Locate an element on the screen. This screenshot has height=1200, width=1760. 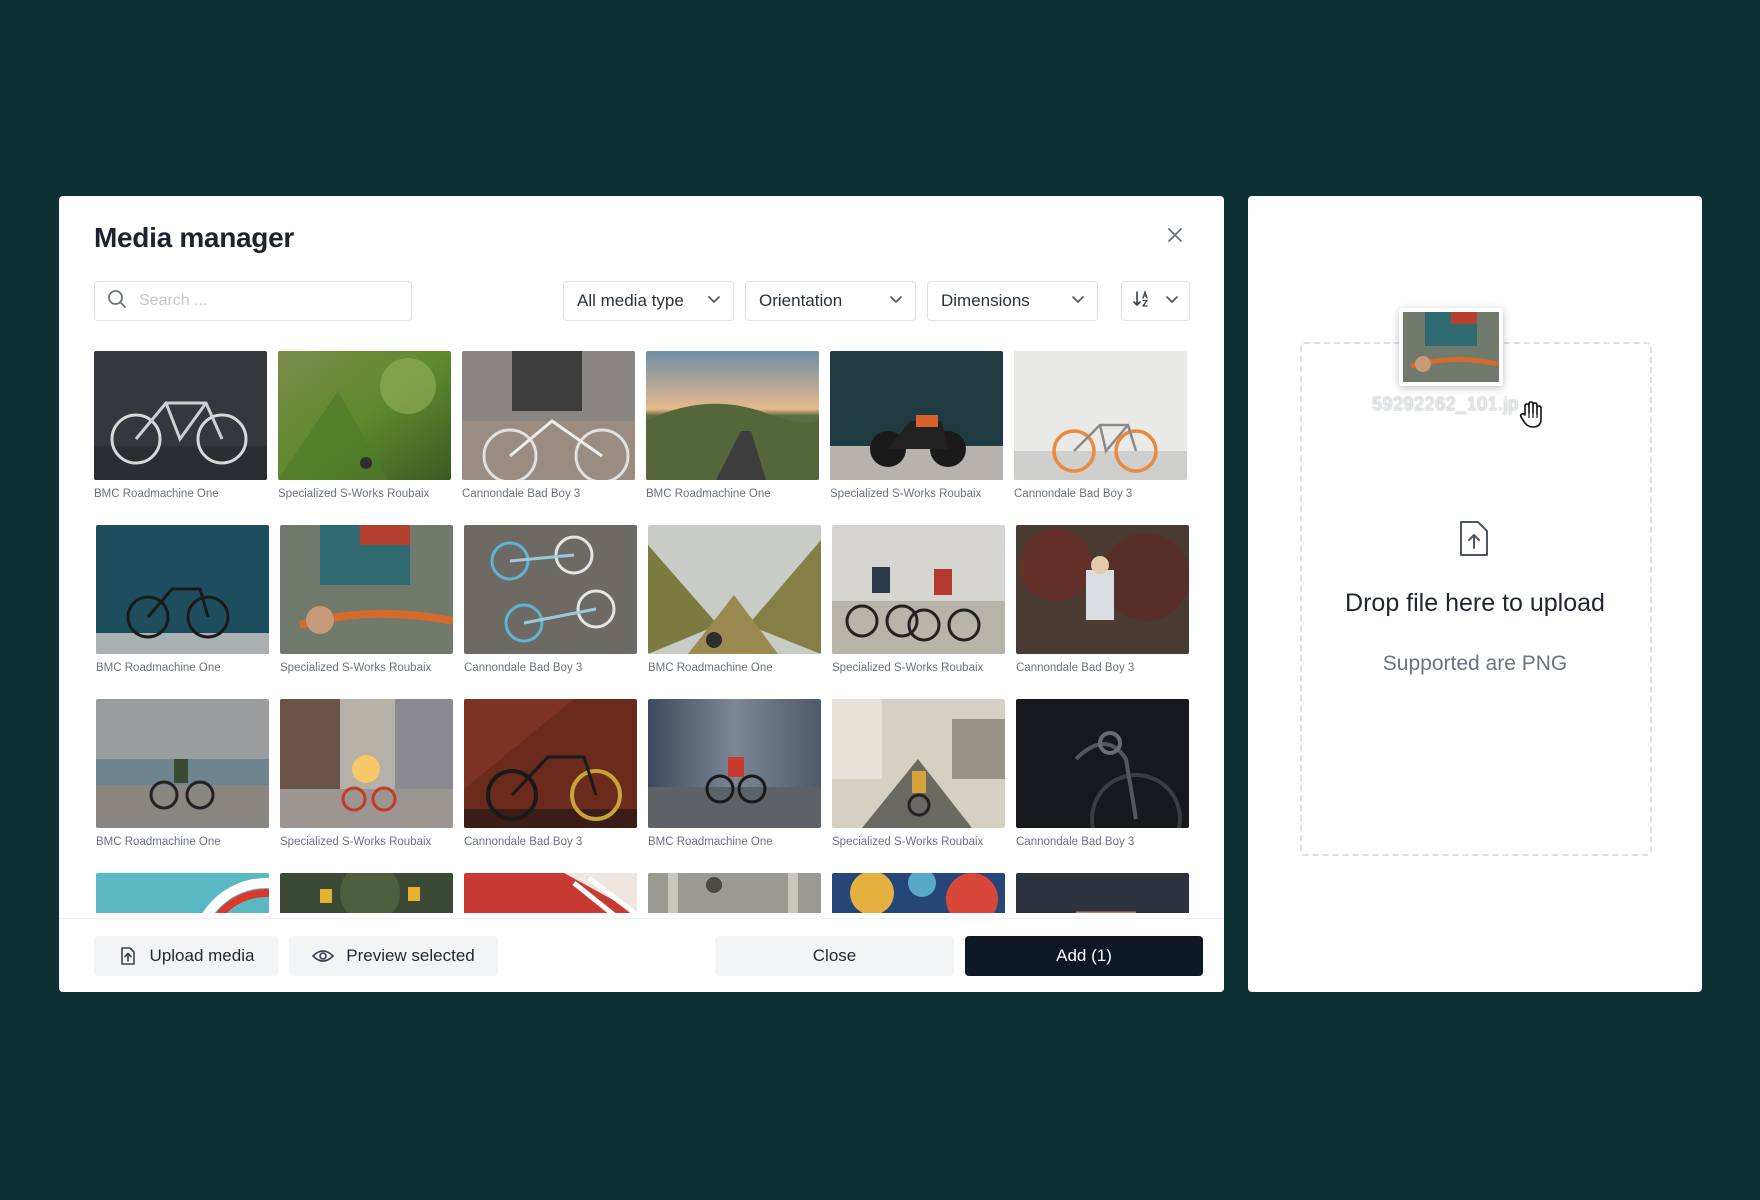
upload-media-button: Upload media is located at coordinates (186, 956).